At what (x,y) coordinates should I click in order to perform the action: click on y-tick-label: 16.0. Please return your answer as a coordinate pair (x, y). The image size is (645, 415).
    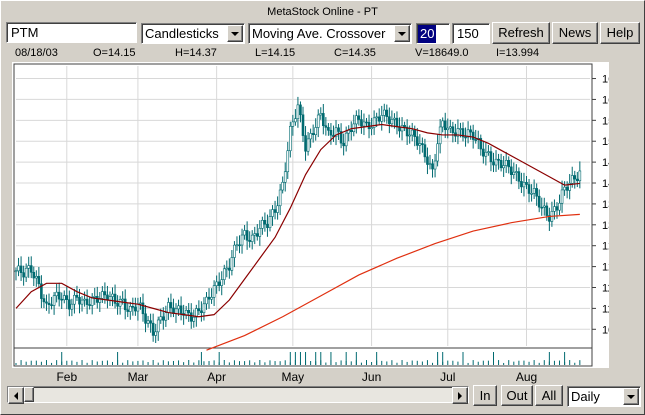
    Looking at the image, I should click on (605, 100).